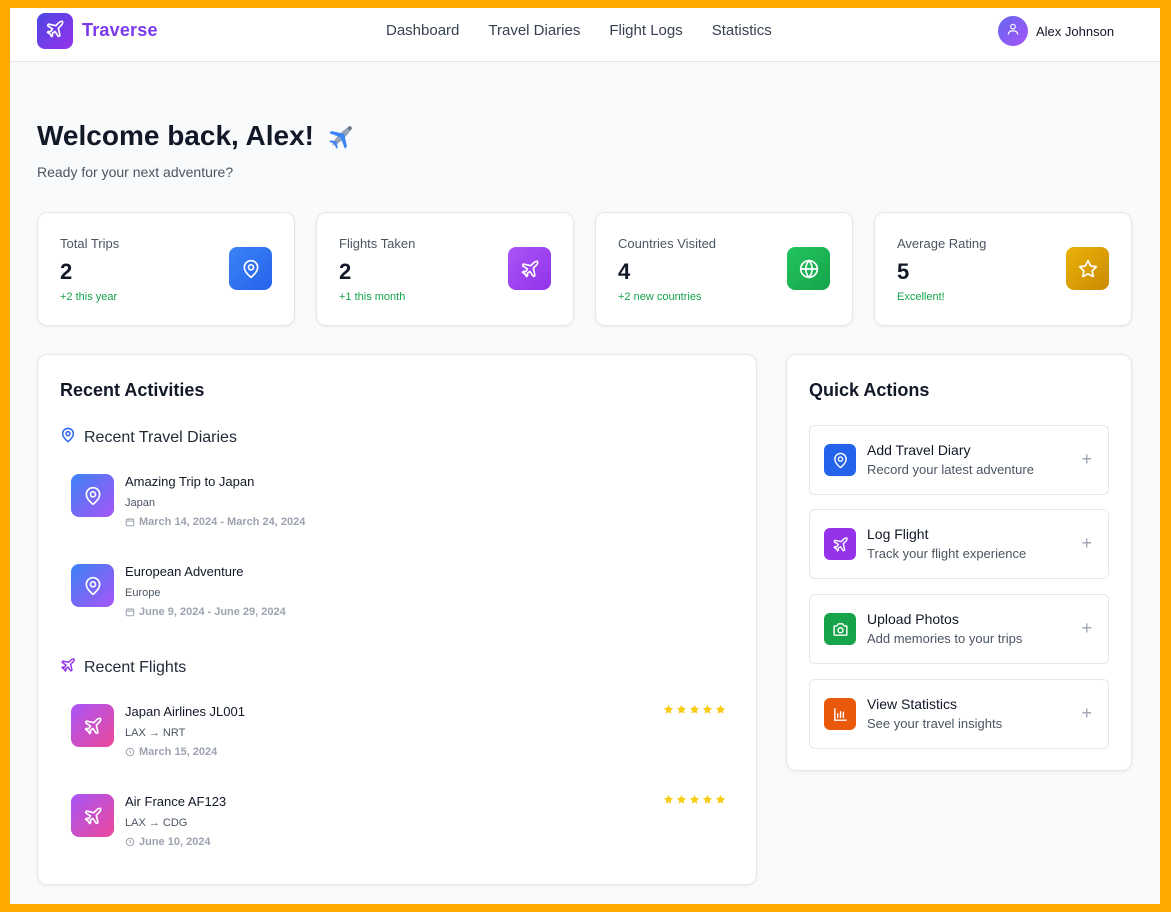 The height and width of the screenshot is (912, 1171). I want to click on flight-date: March 15, 2024, so click(171, 752).